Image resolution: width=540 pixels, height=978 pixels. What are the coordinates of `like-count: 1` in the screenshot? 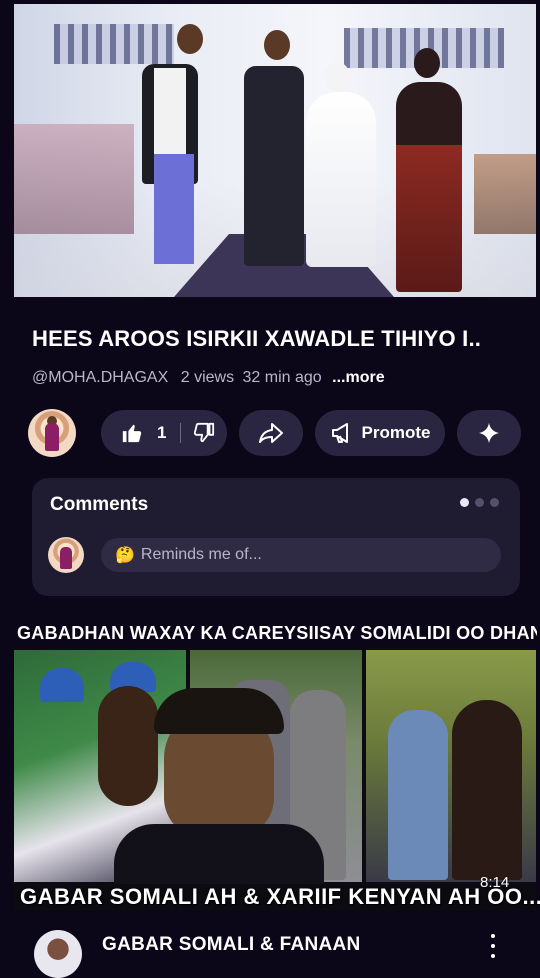 It's located at (162, 432).